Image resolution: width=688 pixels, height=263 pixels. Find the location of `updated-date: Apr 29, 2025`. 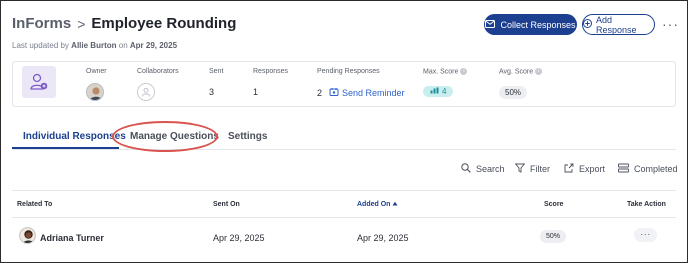

updated-date: Apr 29, 2025 is located at coordinates (153, 45).